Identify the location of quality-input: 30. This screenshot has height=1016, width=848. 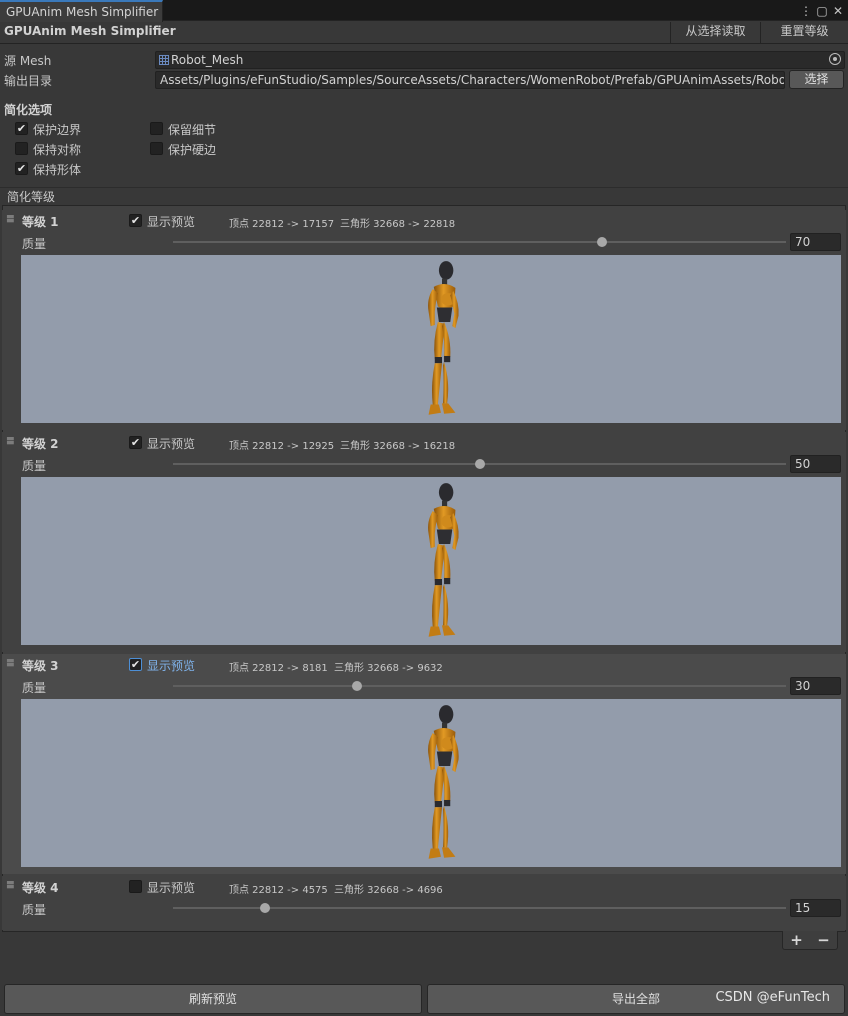
(815, 686).